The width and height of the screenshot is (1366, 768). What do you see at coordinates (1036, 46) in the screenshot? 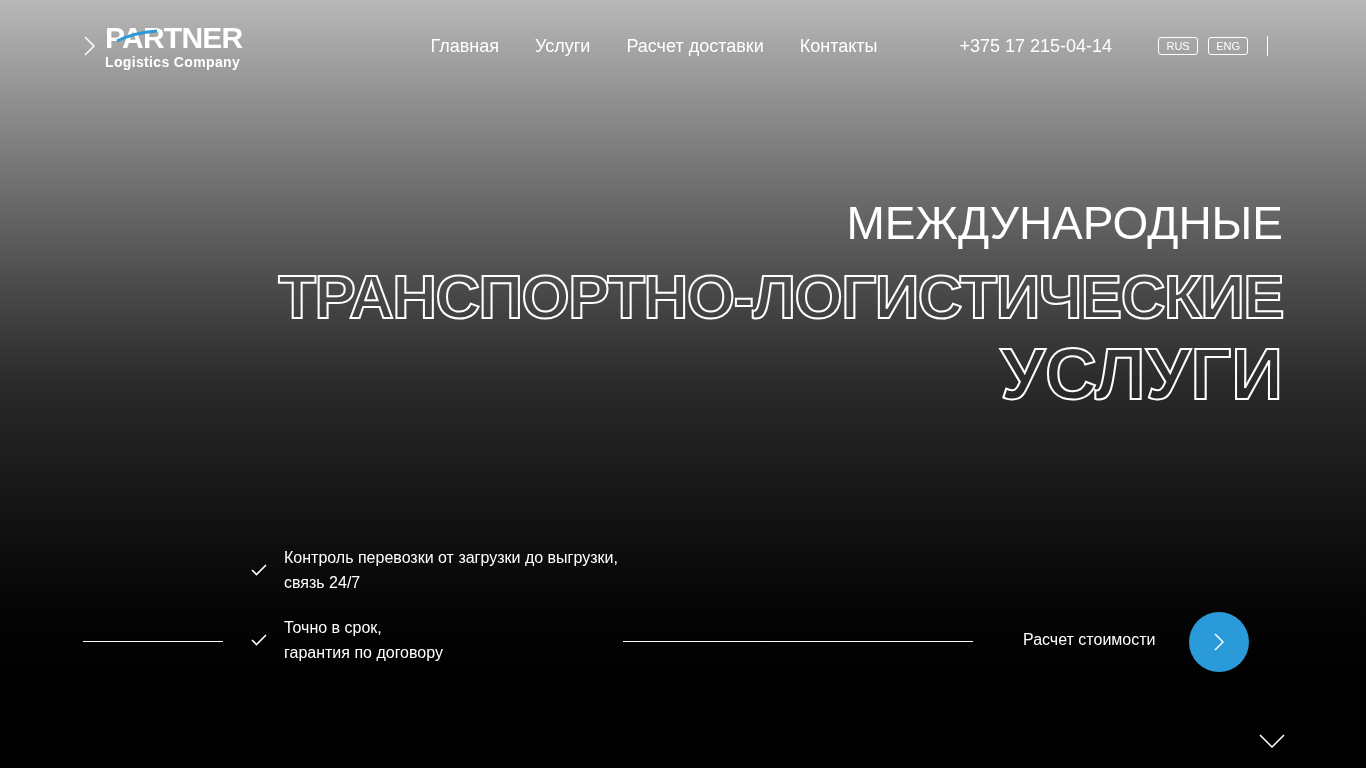
I see `phone-number: +375 17 215-04-14` at bounding box center [1036, 46].